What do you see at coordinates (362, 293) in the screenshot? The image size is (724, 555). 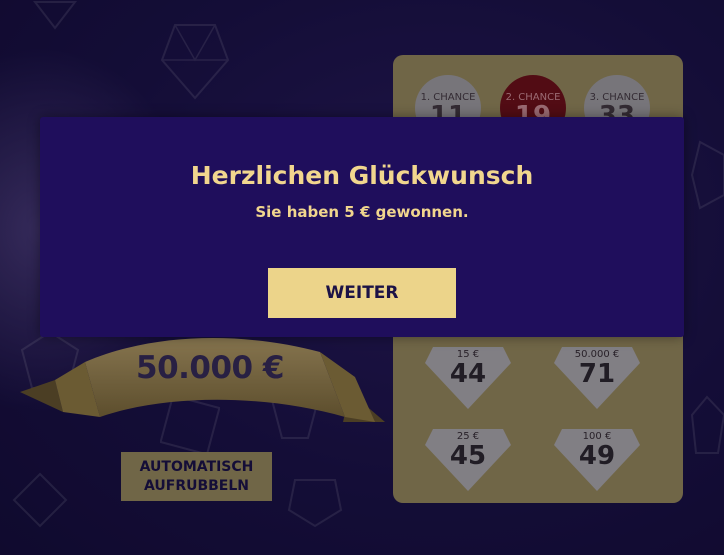 I see `continue-button: WEITER` at bounding box center [362, 293].